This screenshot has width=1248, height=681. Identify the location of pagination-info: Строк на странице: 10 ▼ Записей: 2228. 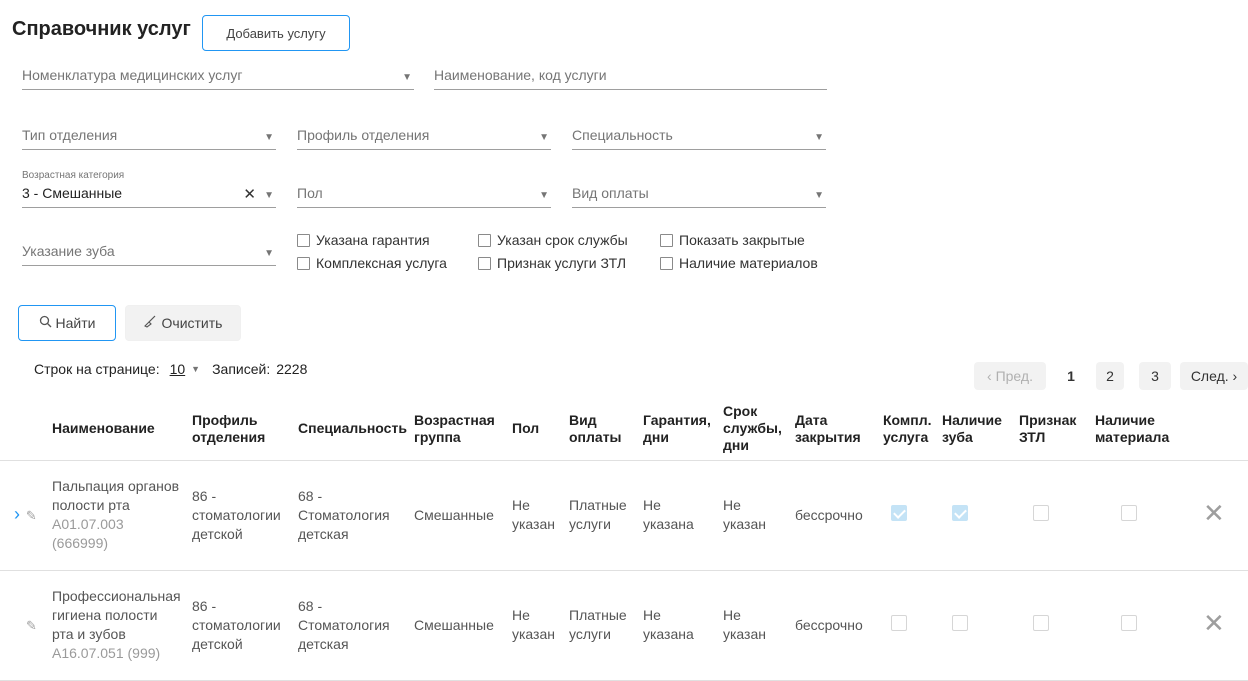
(171, 369).